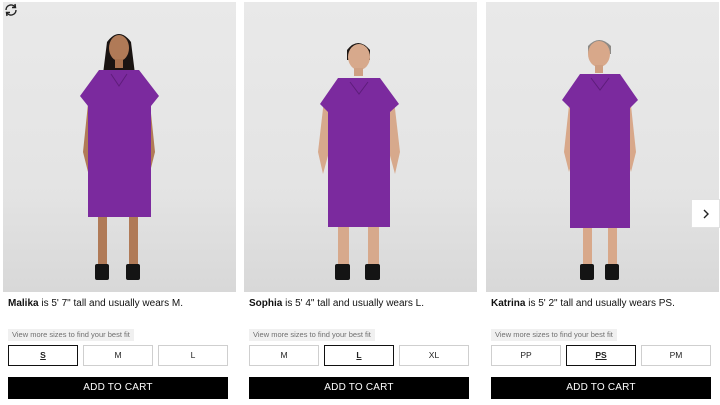 This screenshot has height=405, width=720. I want to click on model-fit-text: is 5' 7" tall and usually wears M., so click(110, 303).